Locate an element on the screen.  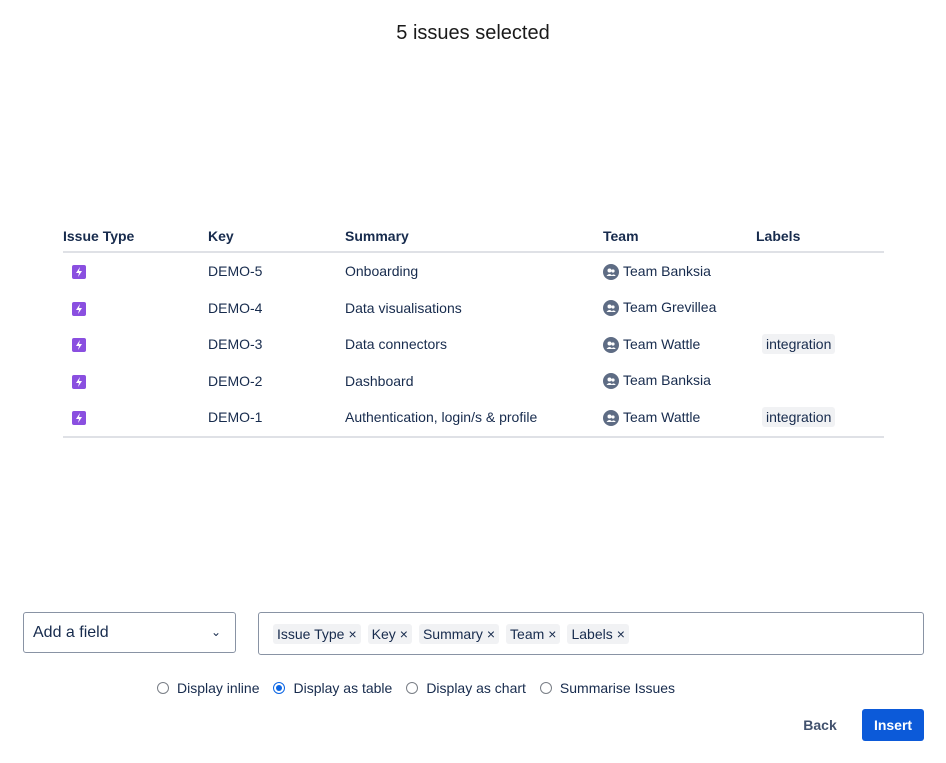
field-tag-label: Issue Type is located at coordinates (311, 633).